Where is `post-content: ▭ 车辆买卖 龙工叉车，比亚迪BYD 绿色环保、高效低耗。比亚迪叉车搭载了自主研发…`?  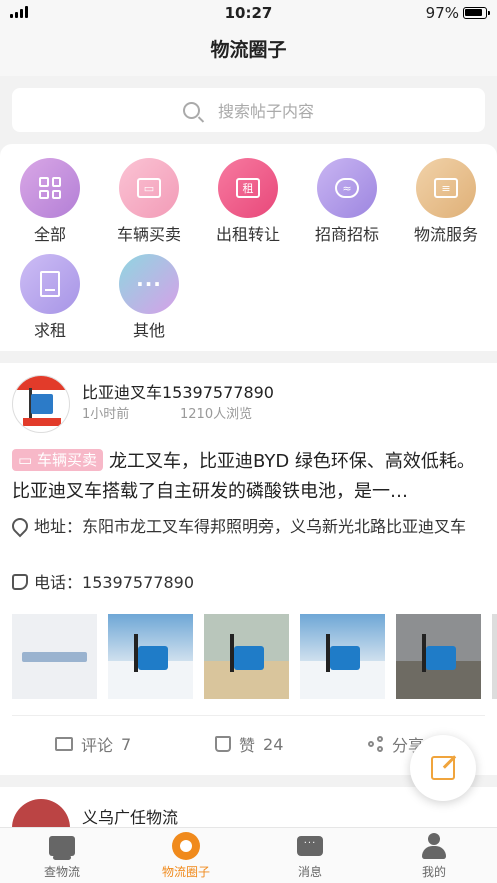
post-content: ▭ 车辆买卖 龙工叉车，比亚迪BYD 绿色环保、高效低耗。比亚迪叉车搭载了自主研发… is located at coordinates (248, 477).